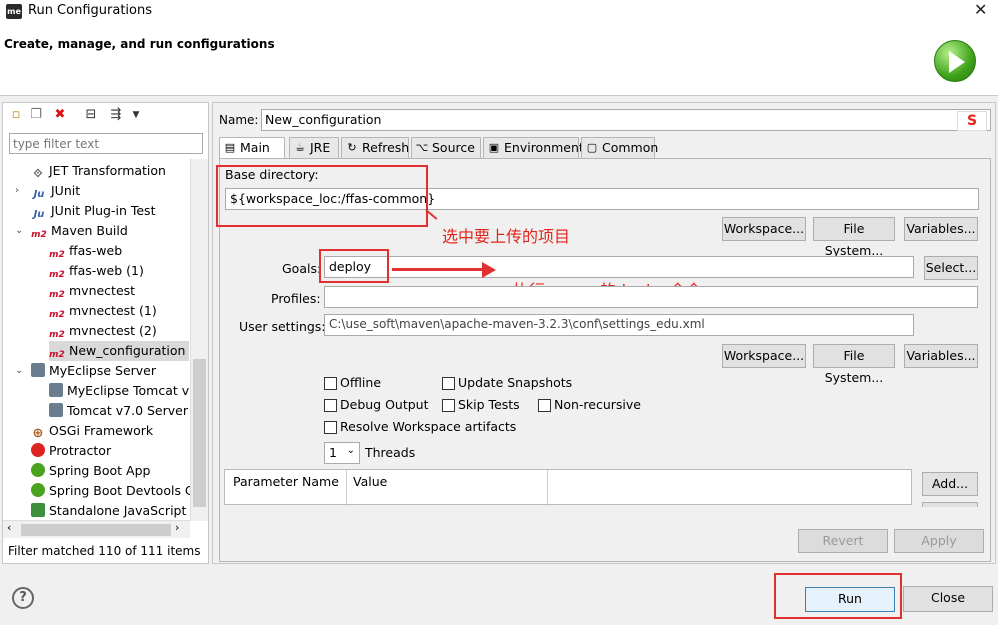  What do you see at coordinates (651, 297) in the screenshot?
I see `profiles-field` at bounding box center [651, 297].